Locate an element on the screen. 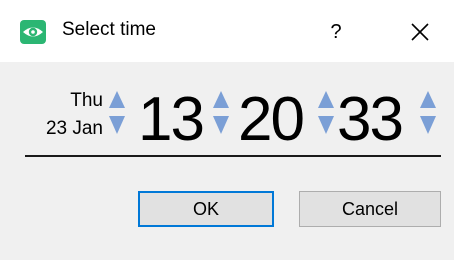 Image resolution: width=454 pixels, height=260 pixels. close-icon is located at coordinates (420, 32).